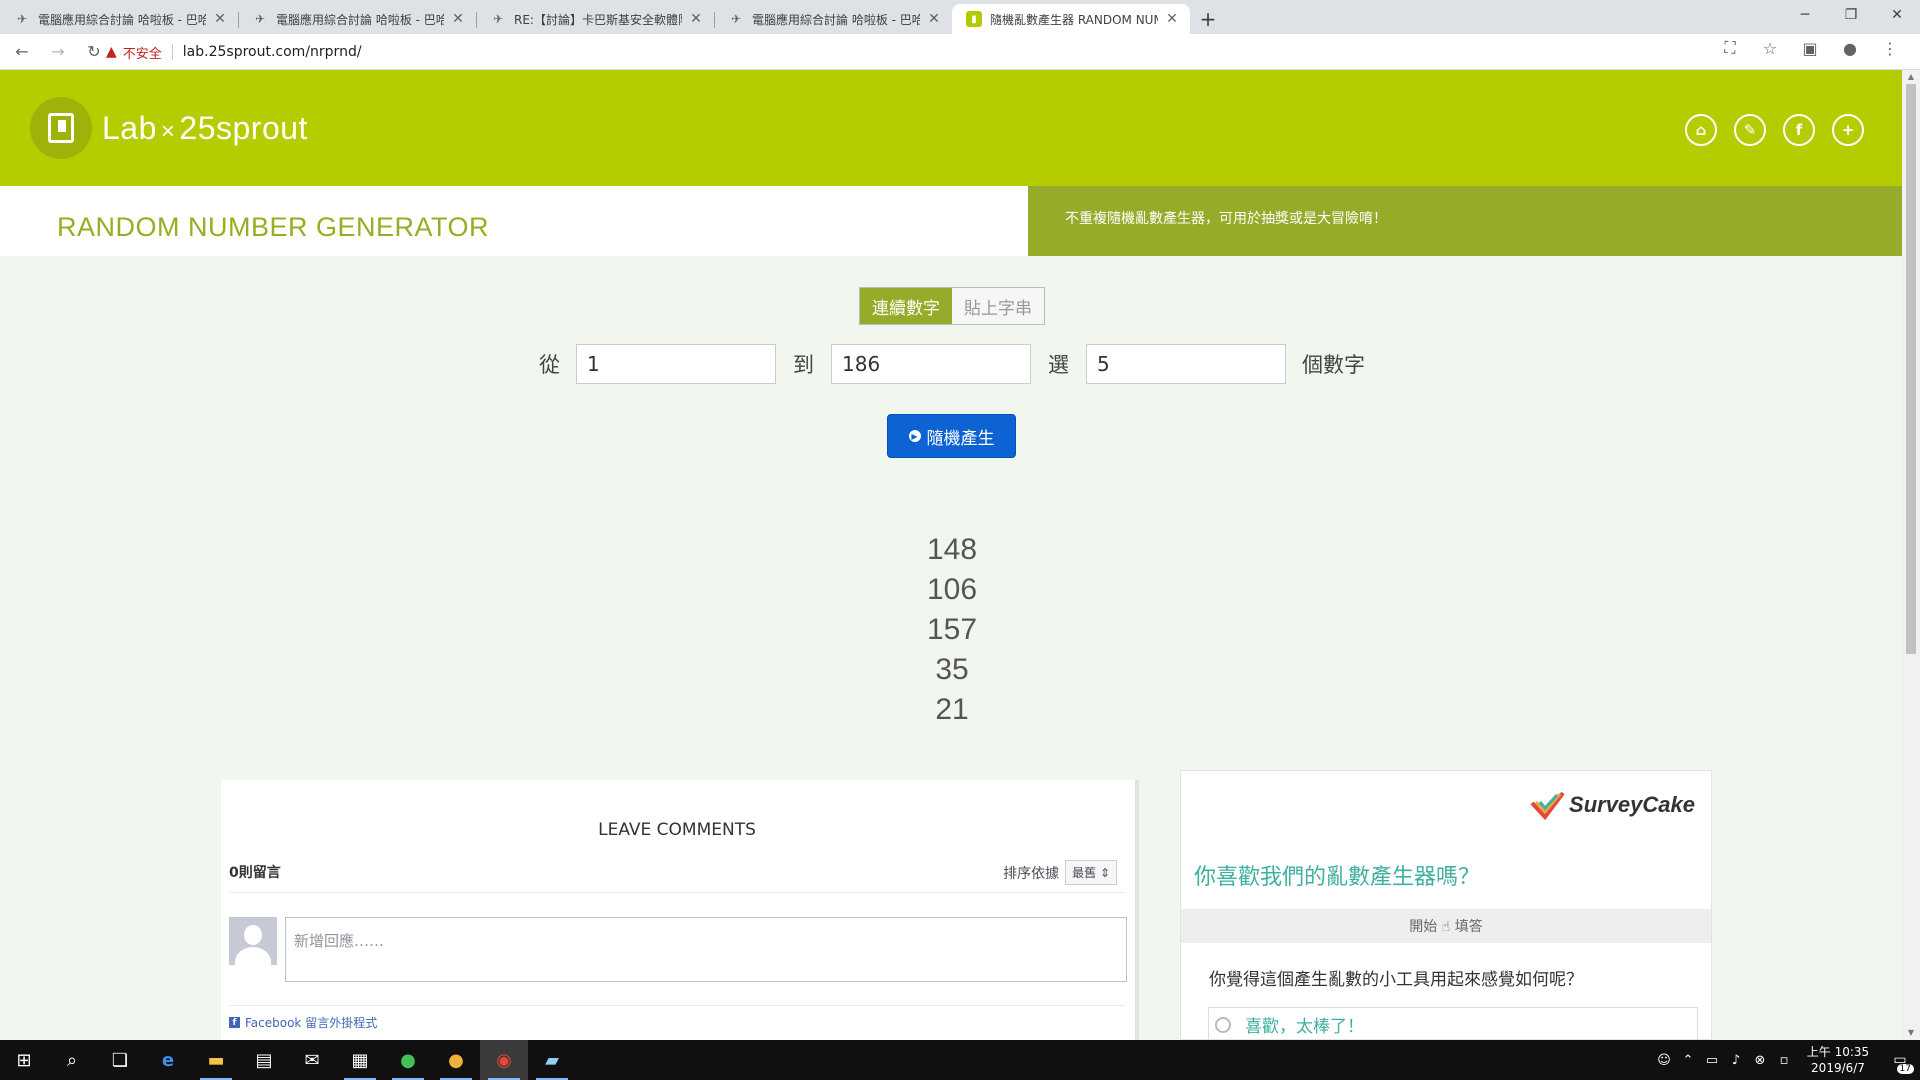 The height and width of the screenshot is (1080, 1920). What do you see at coordinates (951, 436) in the screenshot?
I see `generate-button: ▶ 隨機產生` at bounding box center [951, 436].